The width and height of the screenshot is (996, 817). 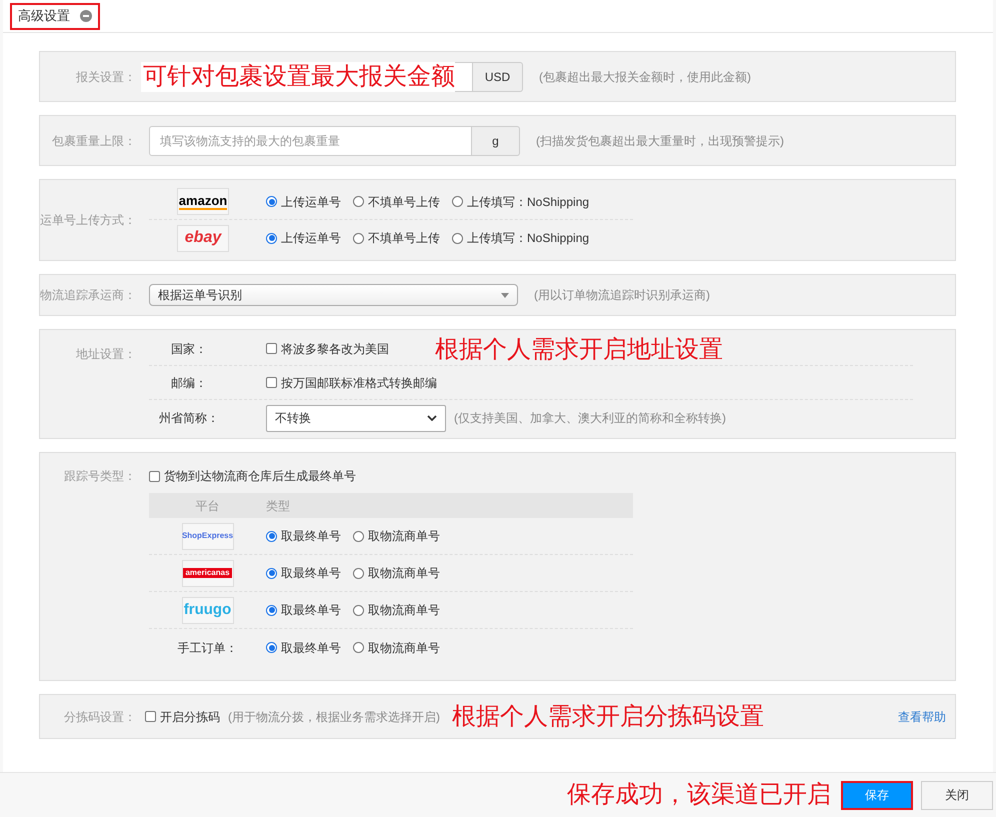 I want to click on column-header: 平台, so click(x=207, y=506).